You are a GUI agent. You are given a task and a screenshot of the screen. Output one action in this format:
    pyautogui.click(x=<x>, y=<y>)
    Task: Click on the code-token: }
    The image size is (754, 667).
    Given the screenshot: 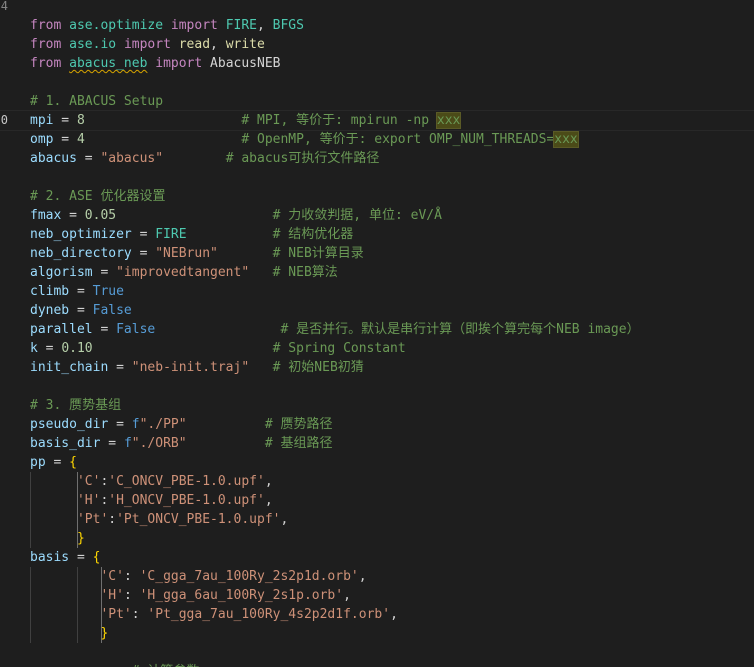 What is the action you would take?
    pyautogui.click(x=80, y=538)
    